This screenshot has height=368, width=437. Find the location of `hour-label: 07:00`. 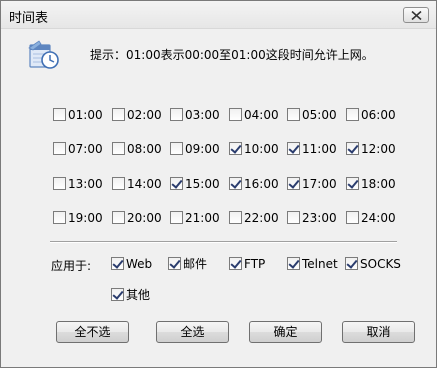

hour-label: 07:00 is located at coordinates (85, 149).